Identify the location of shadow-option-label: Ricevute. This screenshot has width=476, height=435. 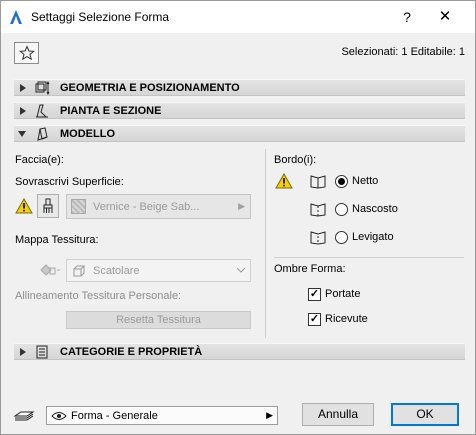
(346, 319).